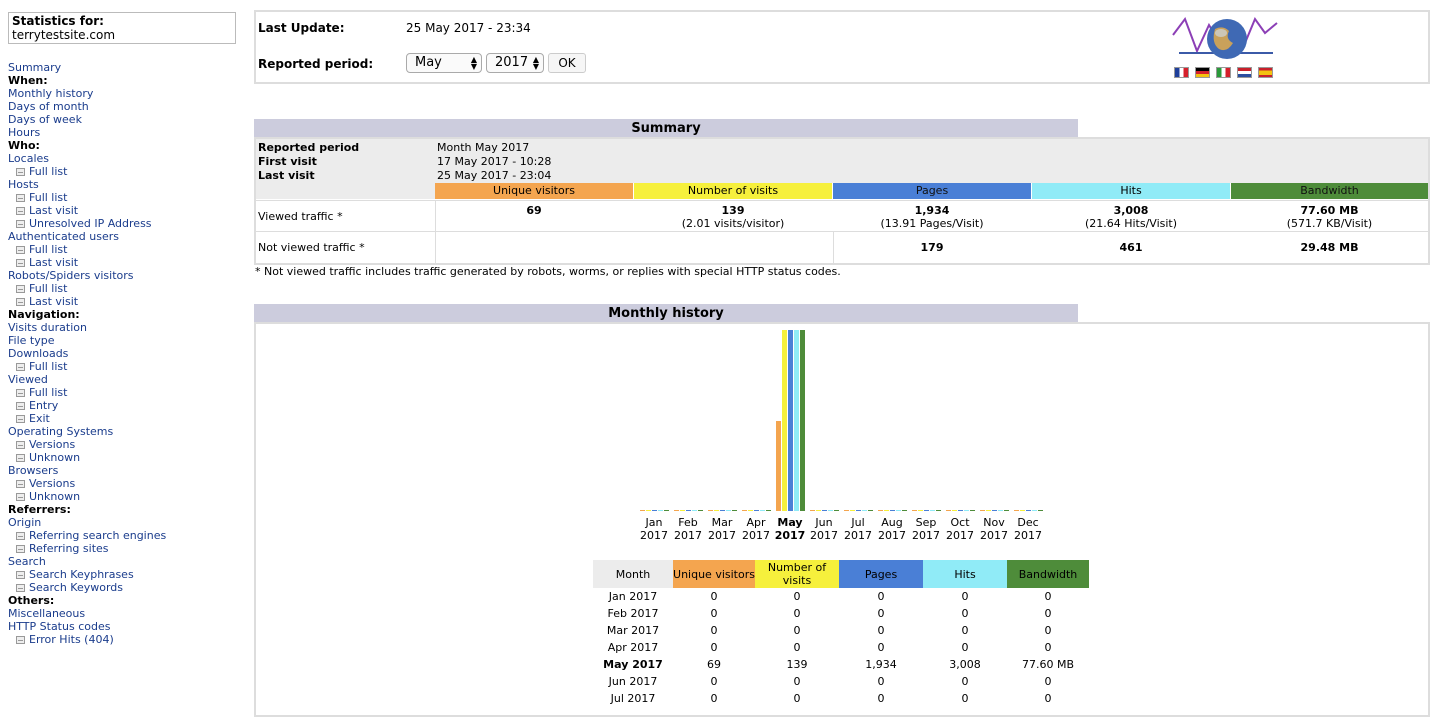 This screenshot has height=717, width=1439. What do you see at coordinates (128, 587) in the screenshot?
I see `menu-sublink: Search Keywords` at bounding box center [128, 587].